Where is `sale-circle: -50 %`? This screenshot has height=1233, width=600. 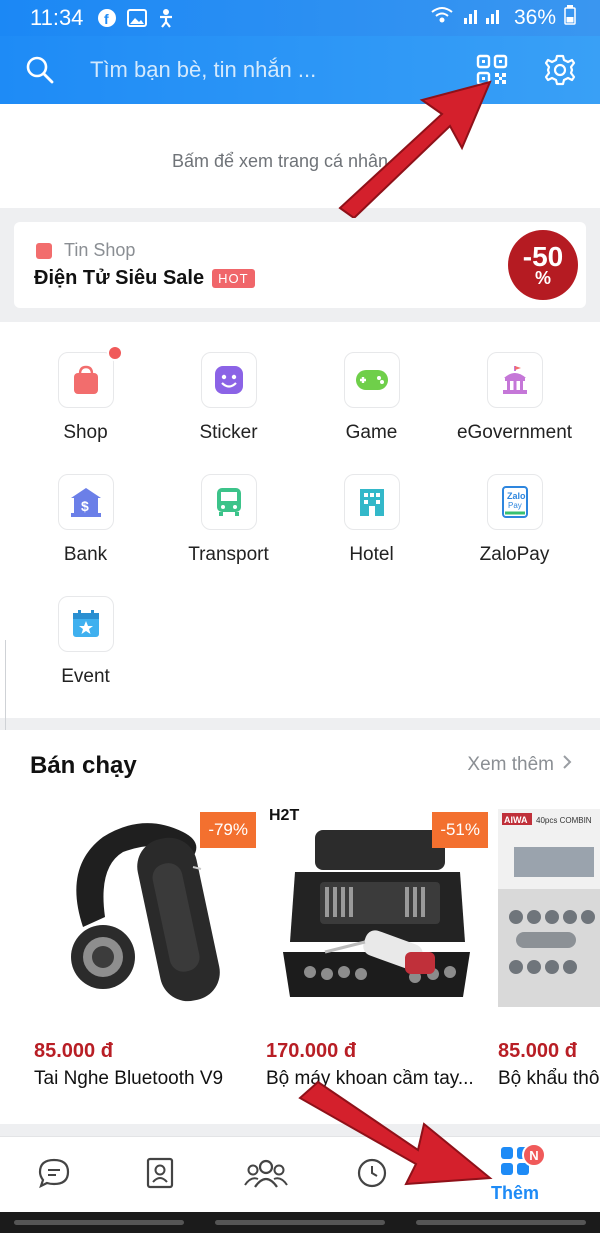 sale-circle: -50 % is located at coordinates (543, 265).